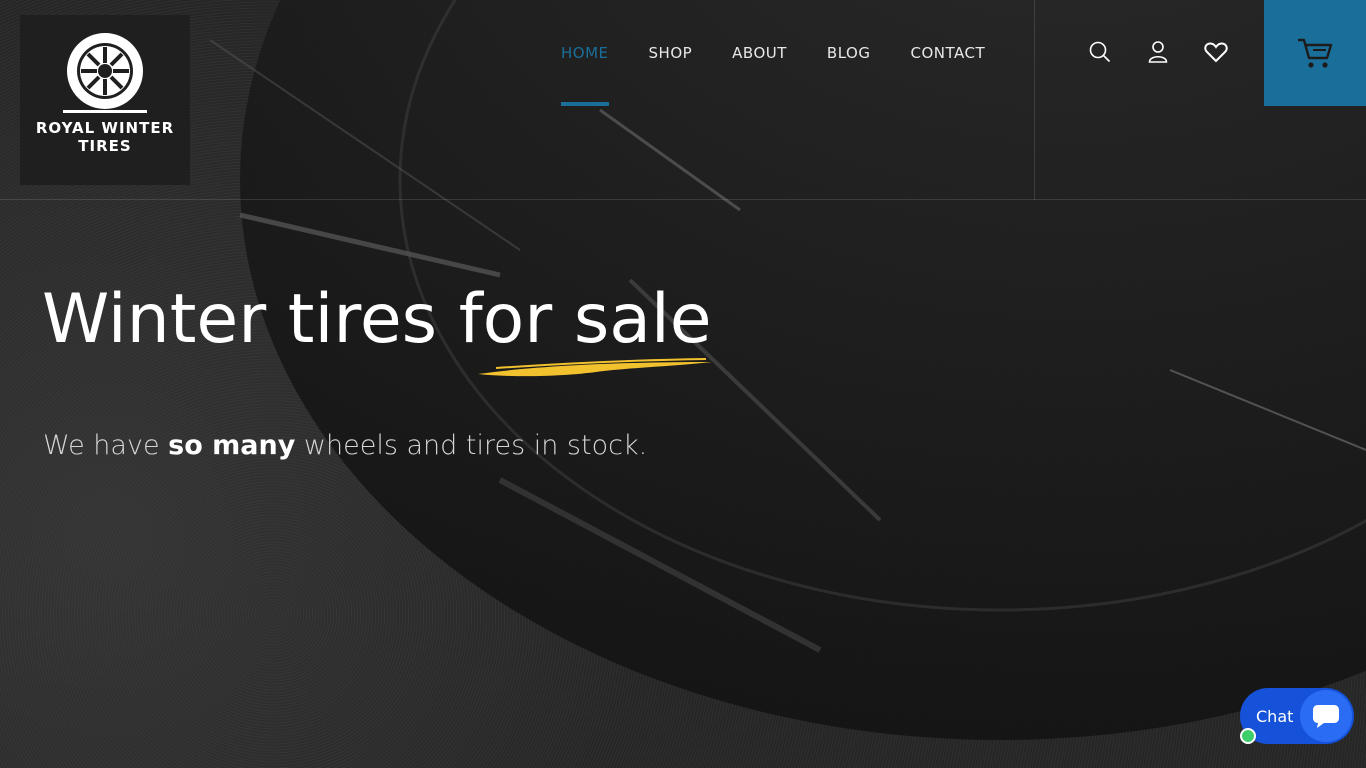 Image resolution: width=1366 pixels, height=768 pixels. I want to click on cart-icon, so click(1315, 53).